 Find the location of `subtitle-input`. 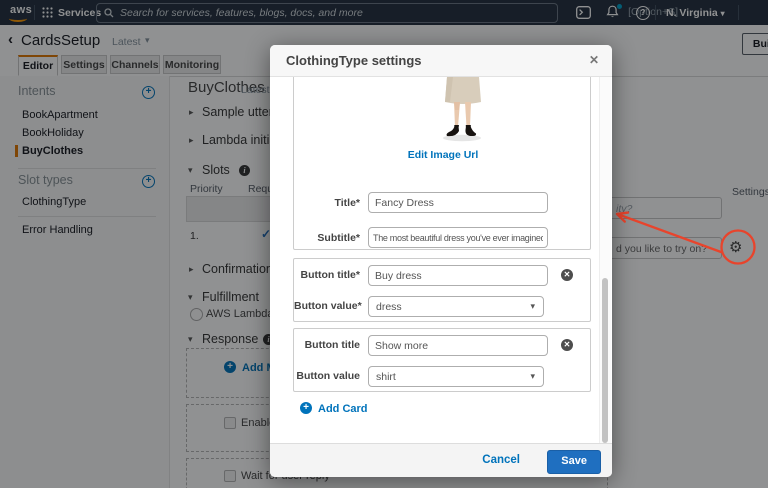

subtitle-input is located at coordinates (458, 237).